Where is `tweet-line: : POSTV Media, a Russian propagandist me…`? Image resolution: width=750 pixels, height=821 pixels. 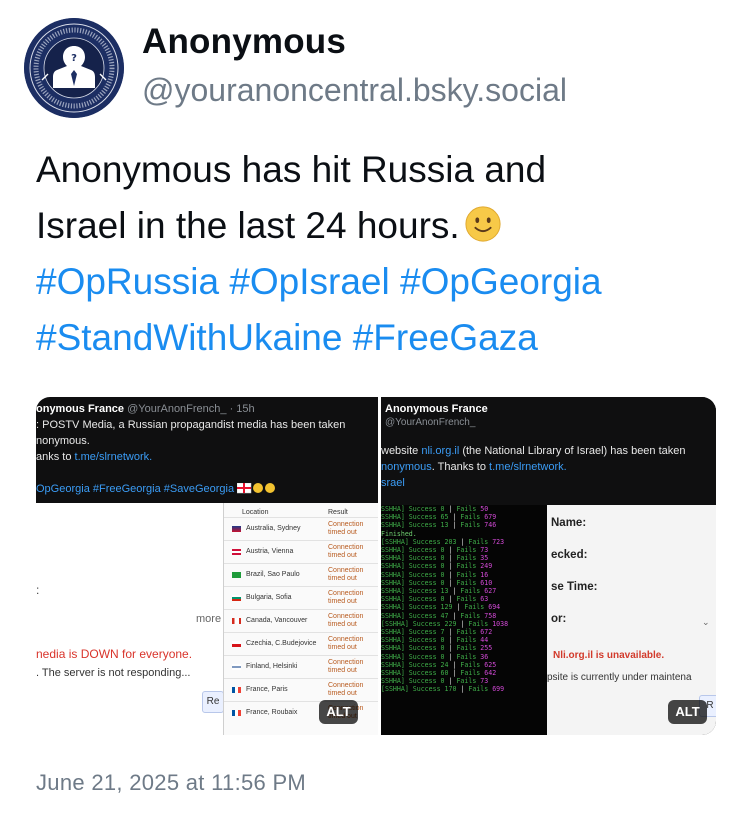 tweet-line: : POSTV Media, a Russian propagandist me… is located at coordinates (191, 425).